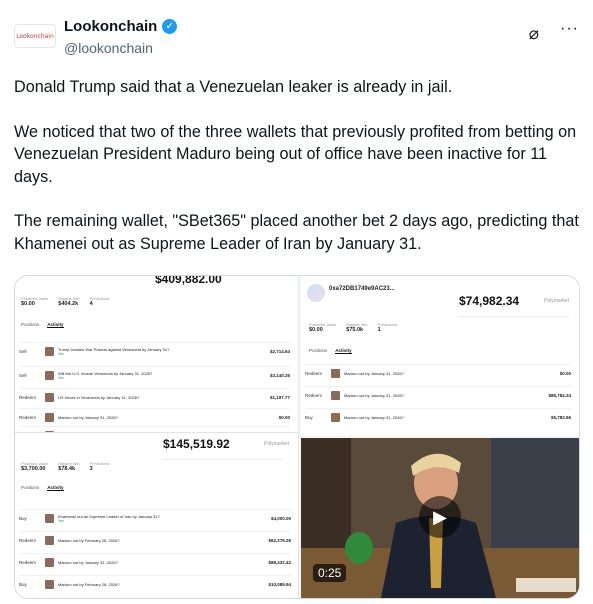 This screenshot has height=604, width=593. What do you see at coordinates (99, 466) in the screenshot?
I see `stat: Predictions 3` at bounding box center [99, 466].